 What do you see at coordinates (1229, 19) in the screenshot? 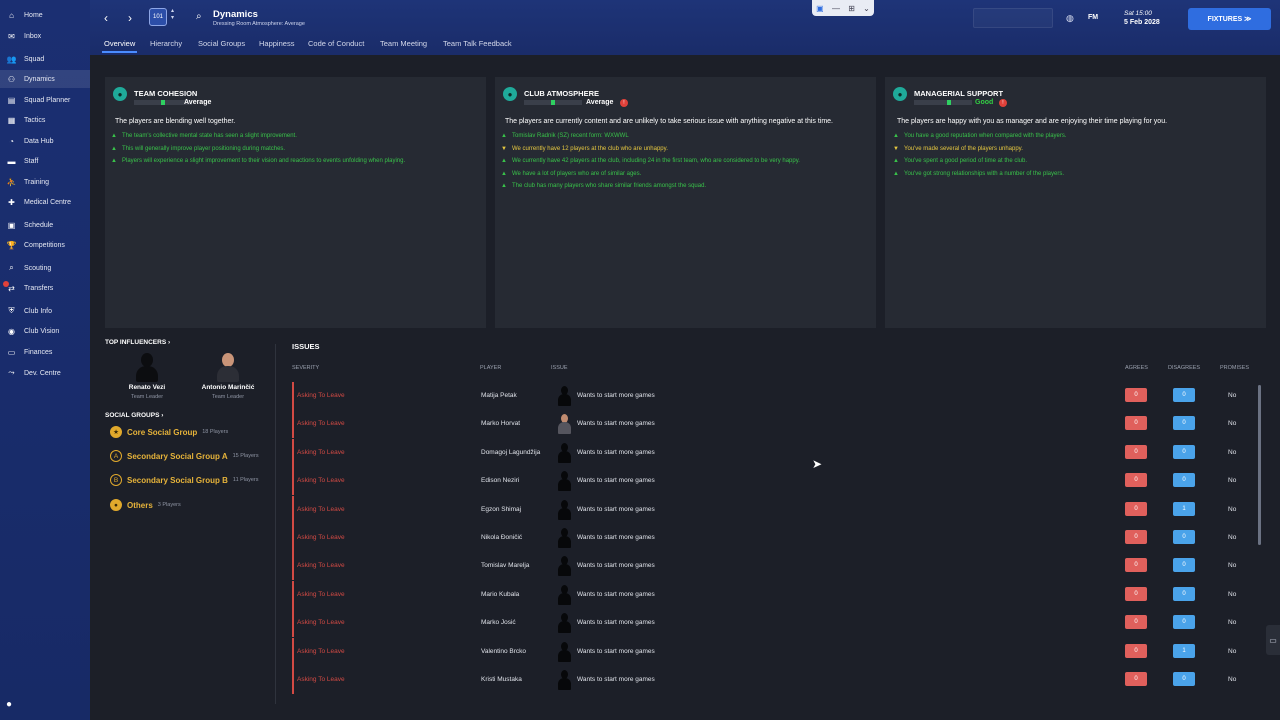
I see `fixtures-button: FIXTURES ≫` at bounding box center [1229, 19].